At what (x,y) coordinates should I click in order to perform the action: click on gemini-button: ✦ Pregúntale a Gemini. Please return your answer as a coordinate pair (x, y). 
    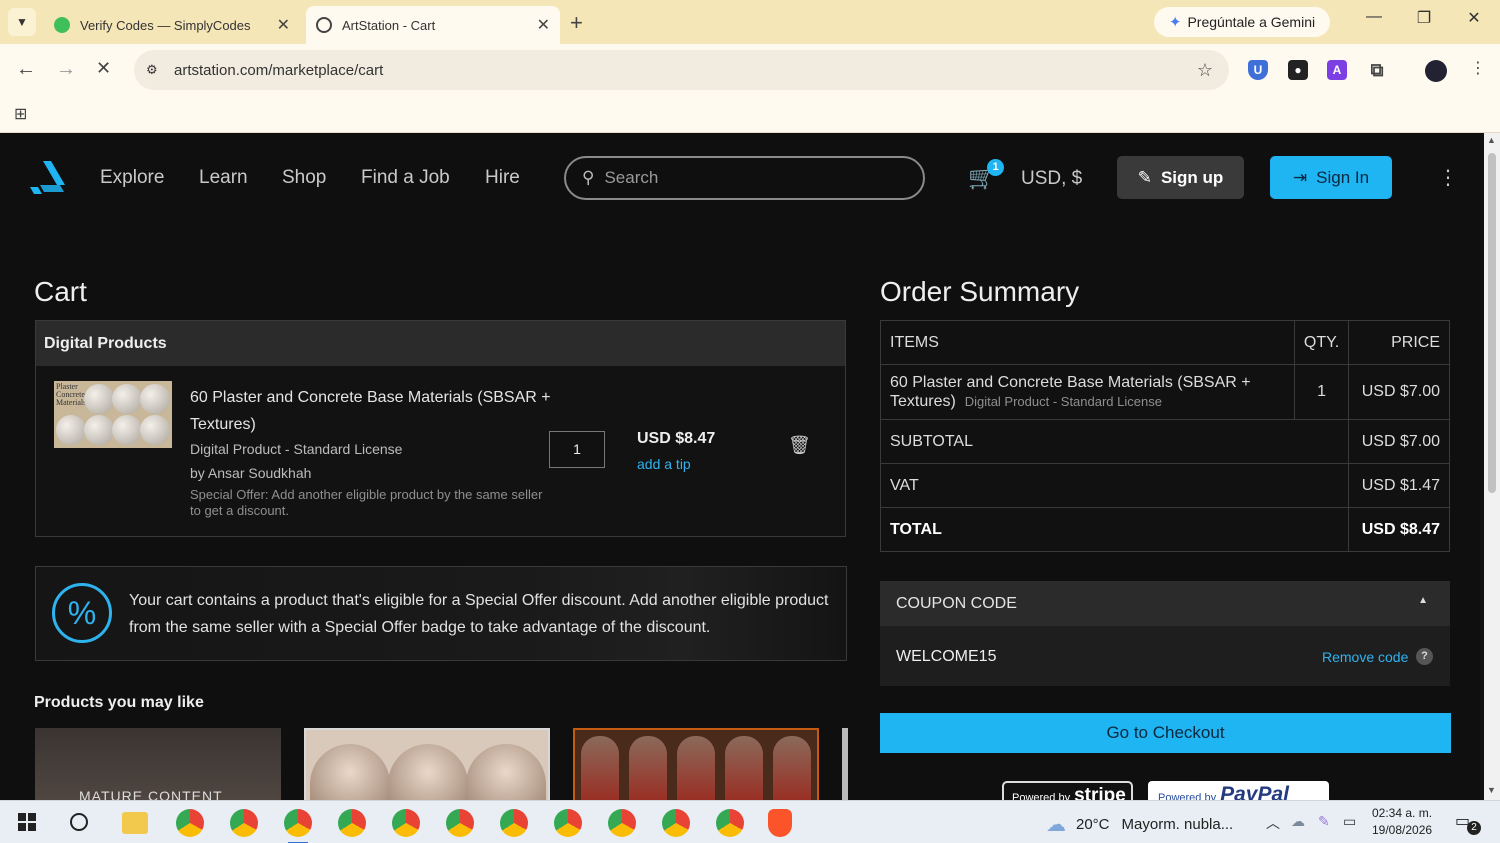
    Looking at the image, I should click on (1242, 22).